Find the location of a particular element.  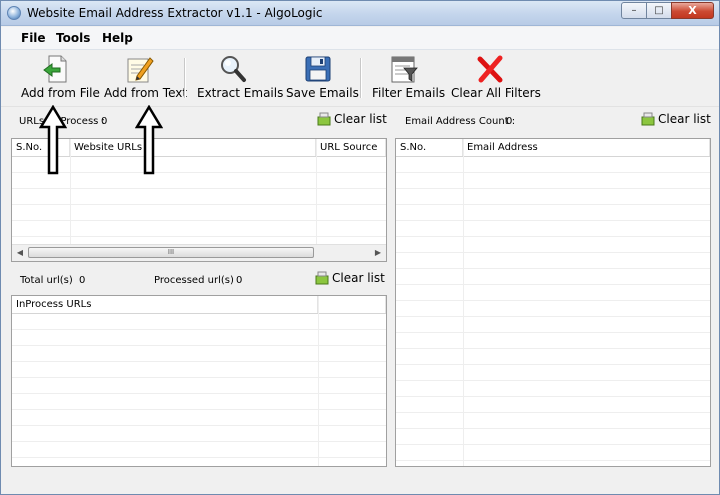

email-count-label: Email Address Count : is located at coordinates (460, 121).